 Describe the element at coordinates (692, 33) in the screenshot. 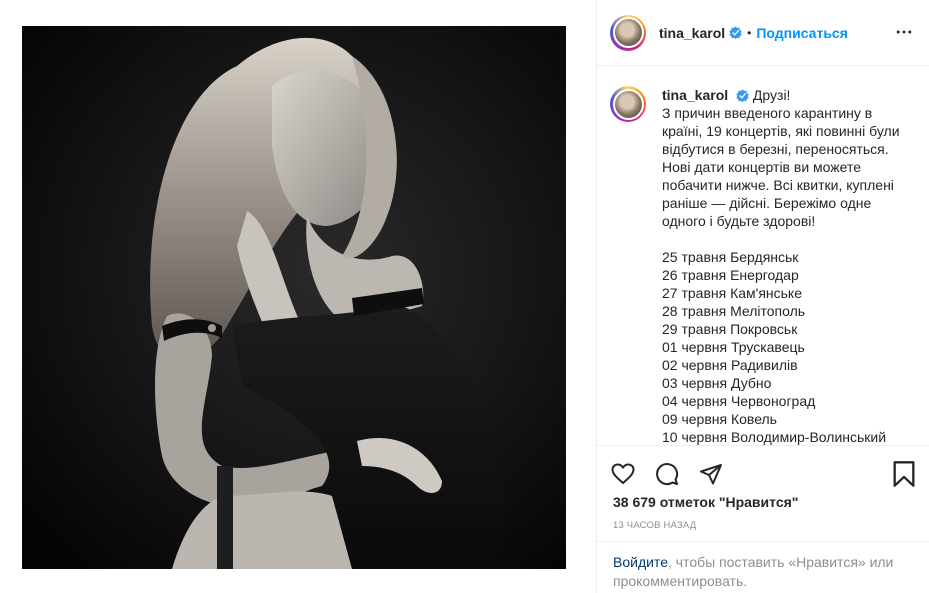

I see `username-link: tina_karol` at that location.